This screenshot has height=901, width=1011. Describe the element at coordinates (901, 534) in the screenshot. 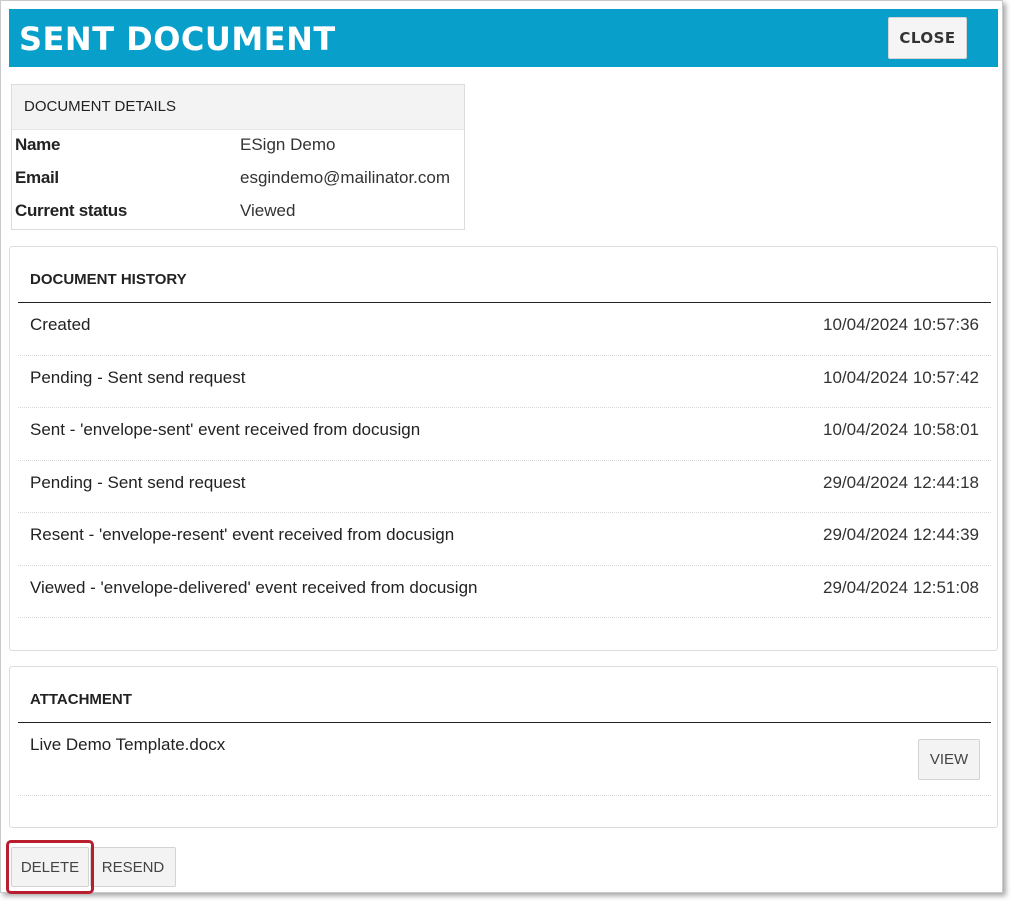

I see `history-timestamp: 29/04/2024 12:44:39` at that location.